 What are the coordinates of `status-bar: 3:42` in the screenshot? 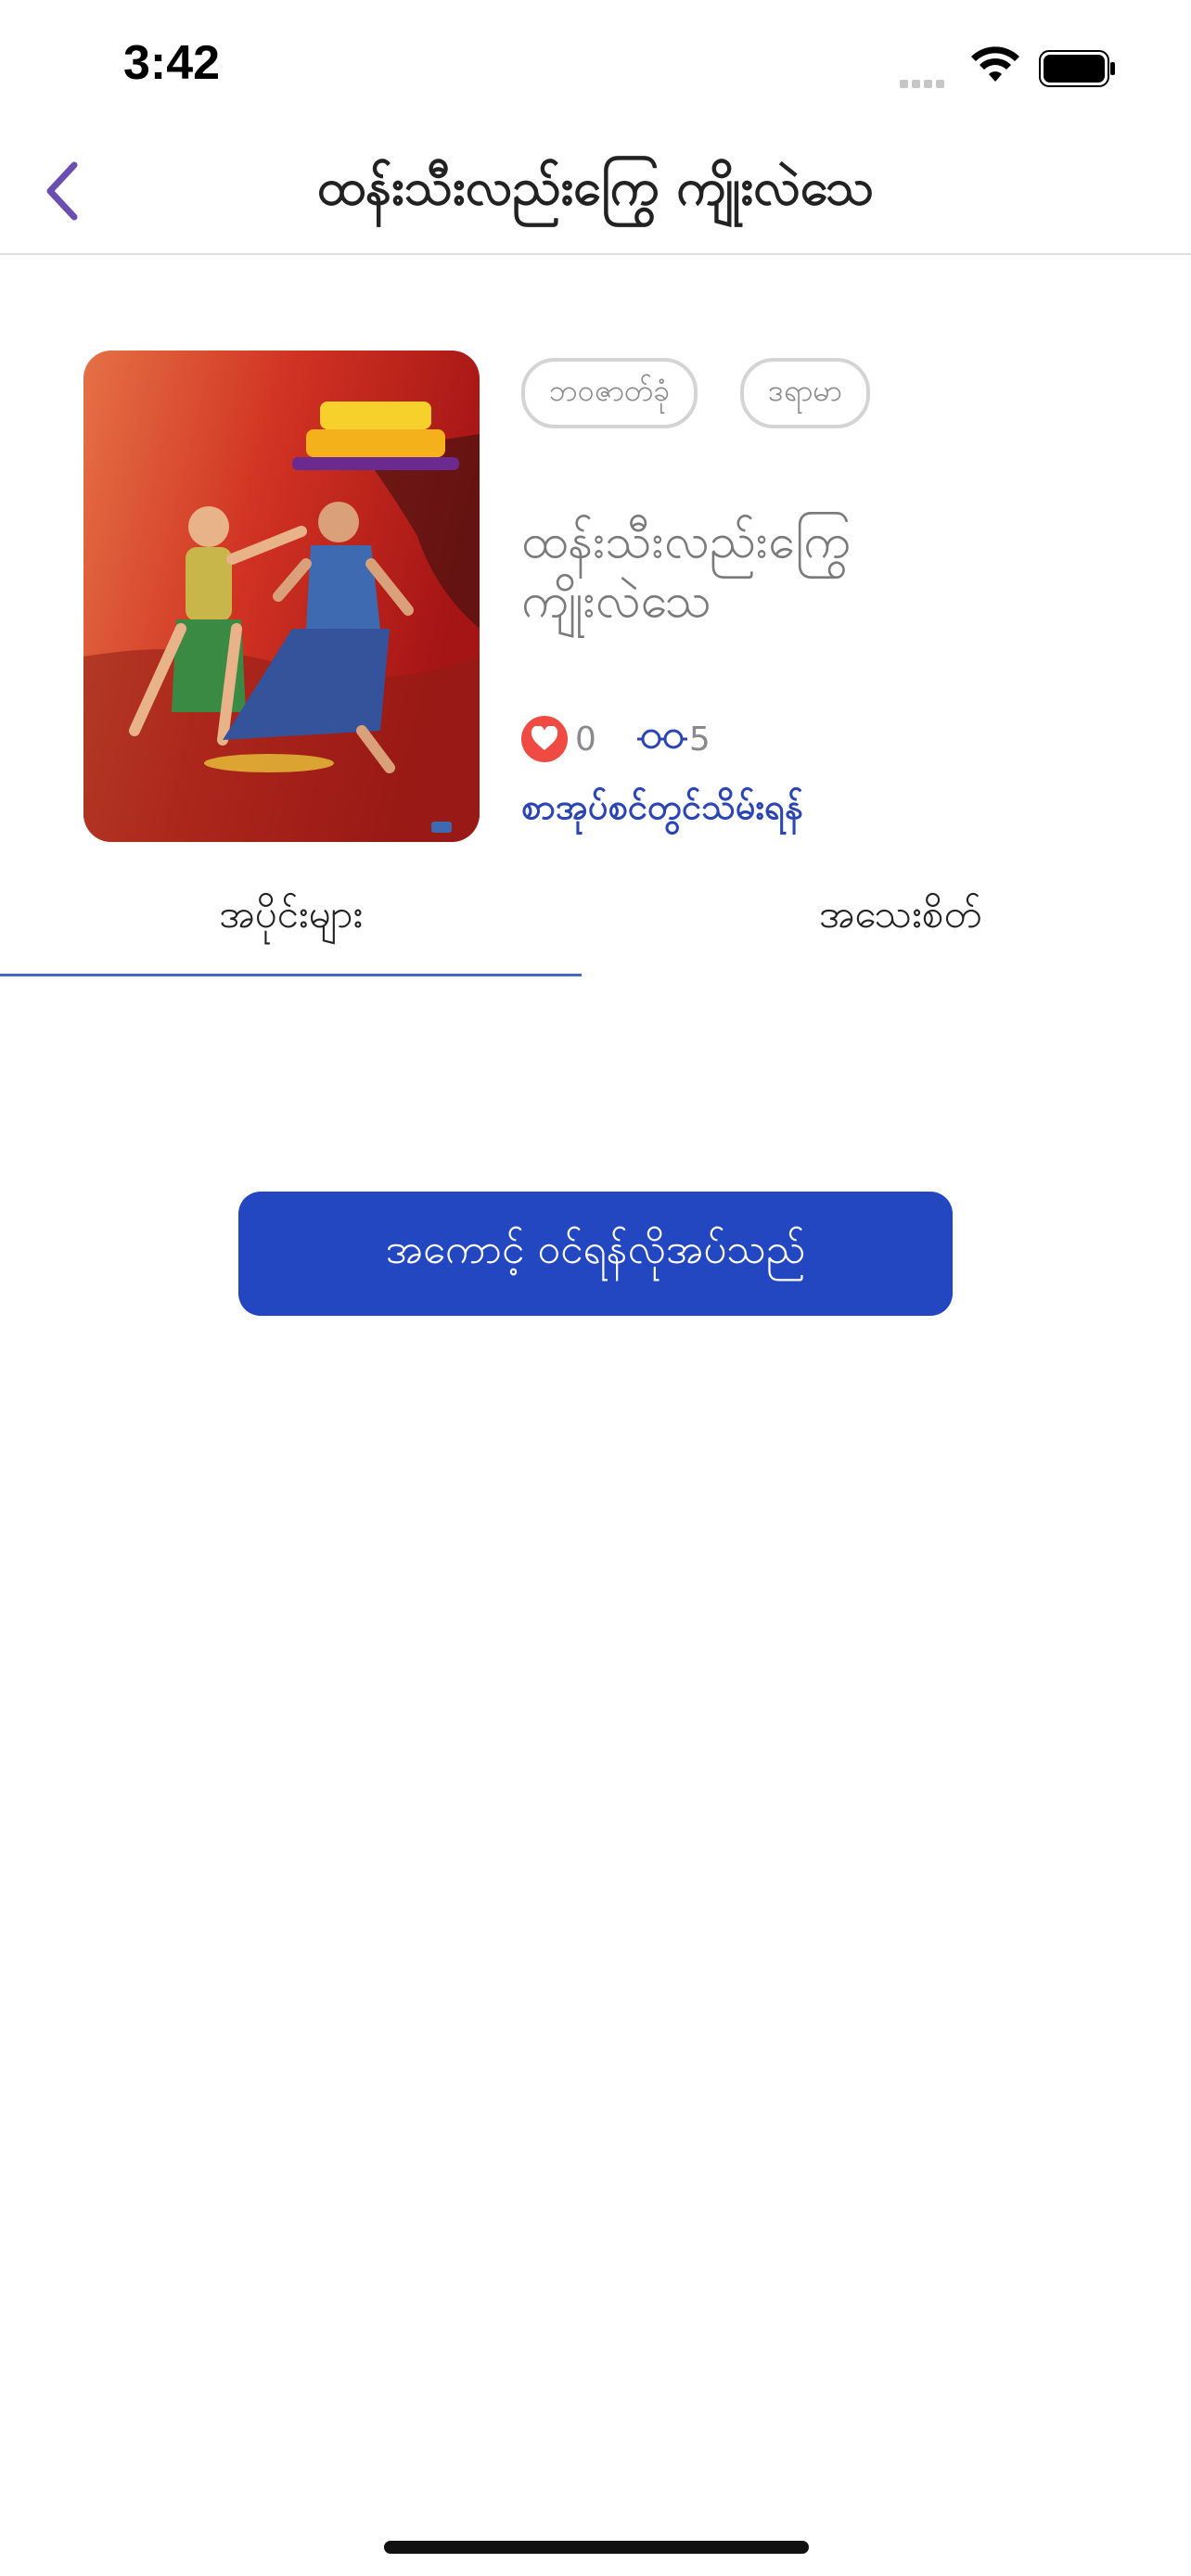 It's located at (595, 65).